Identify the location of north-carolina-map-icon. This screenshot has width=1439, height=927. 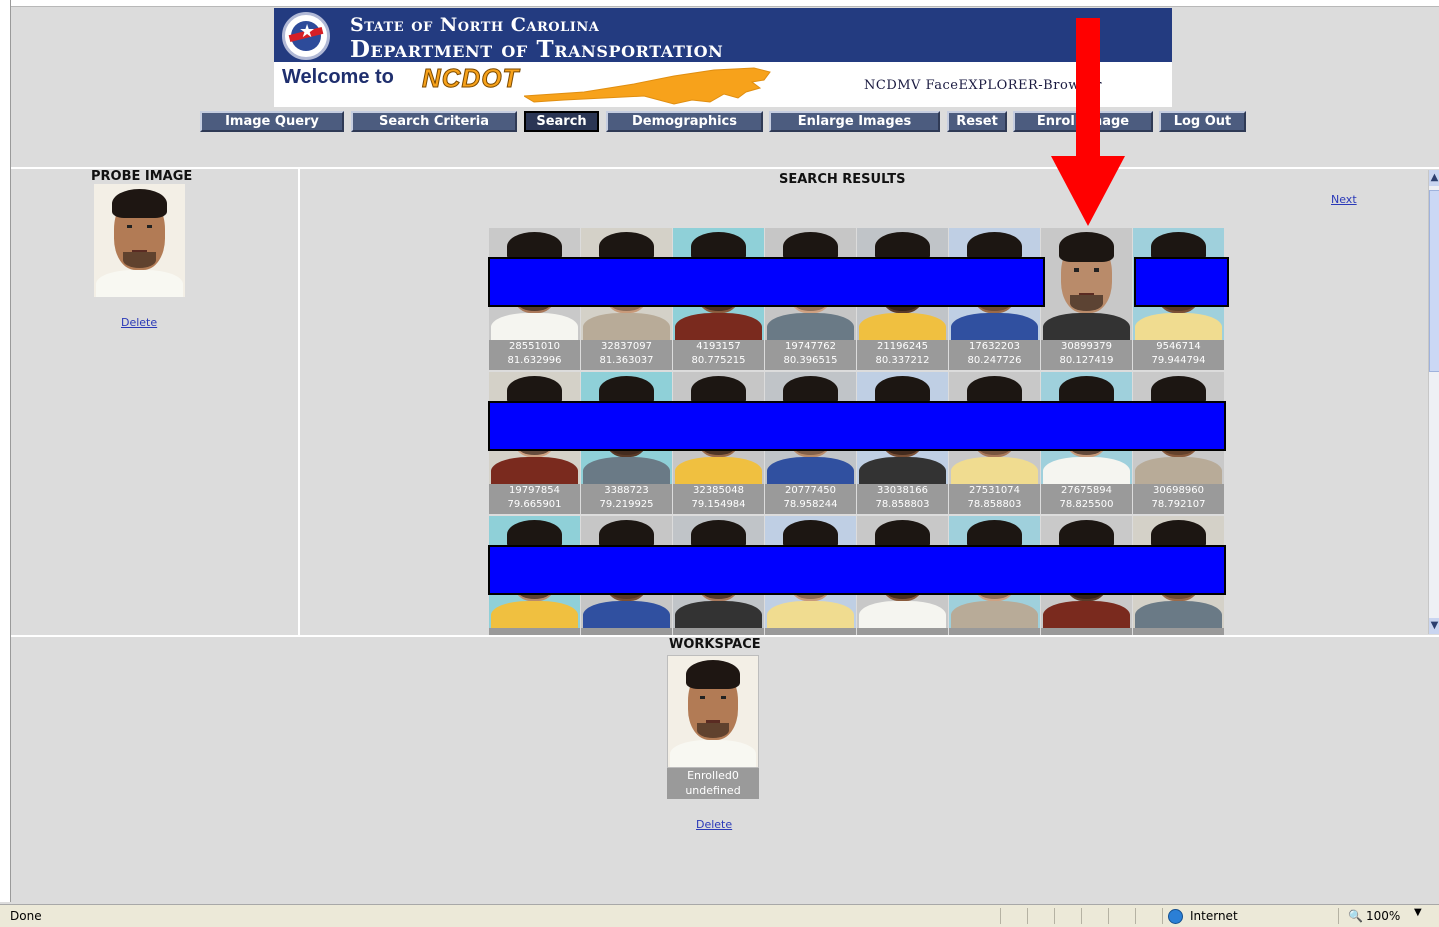
(647, 86).